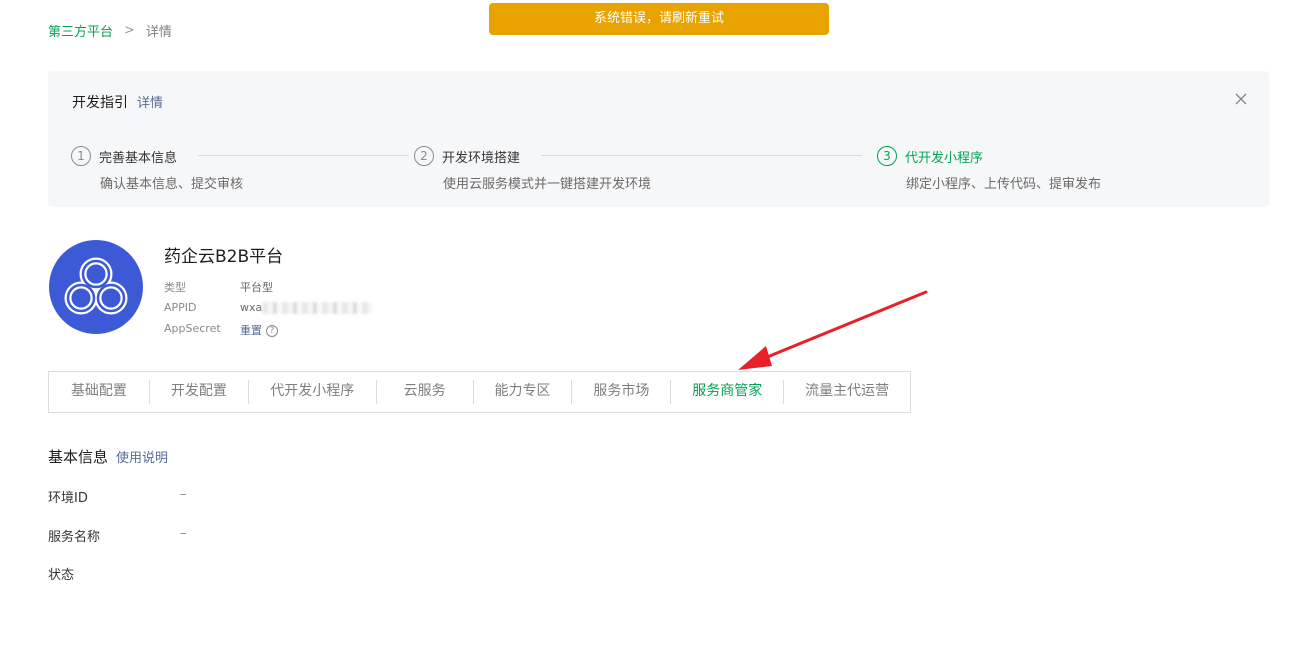 This screenshot has height=657, width=1290. What do you see at coordinates (81, 156) in the screenshot?
I see `step-number: 1` at bounding box center [81, 156].